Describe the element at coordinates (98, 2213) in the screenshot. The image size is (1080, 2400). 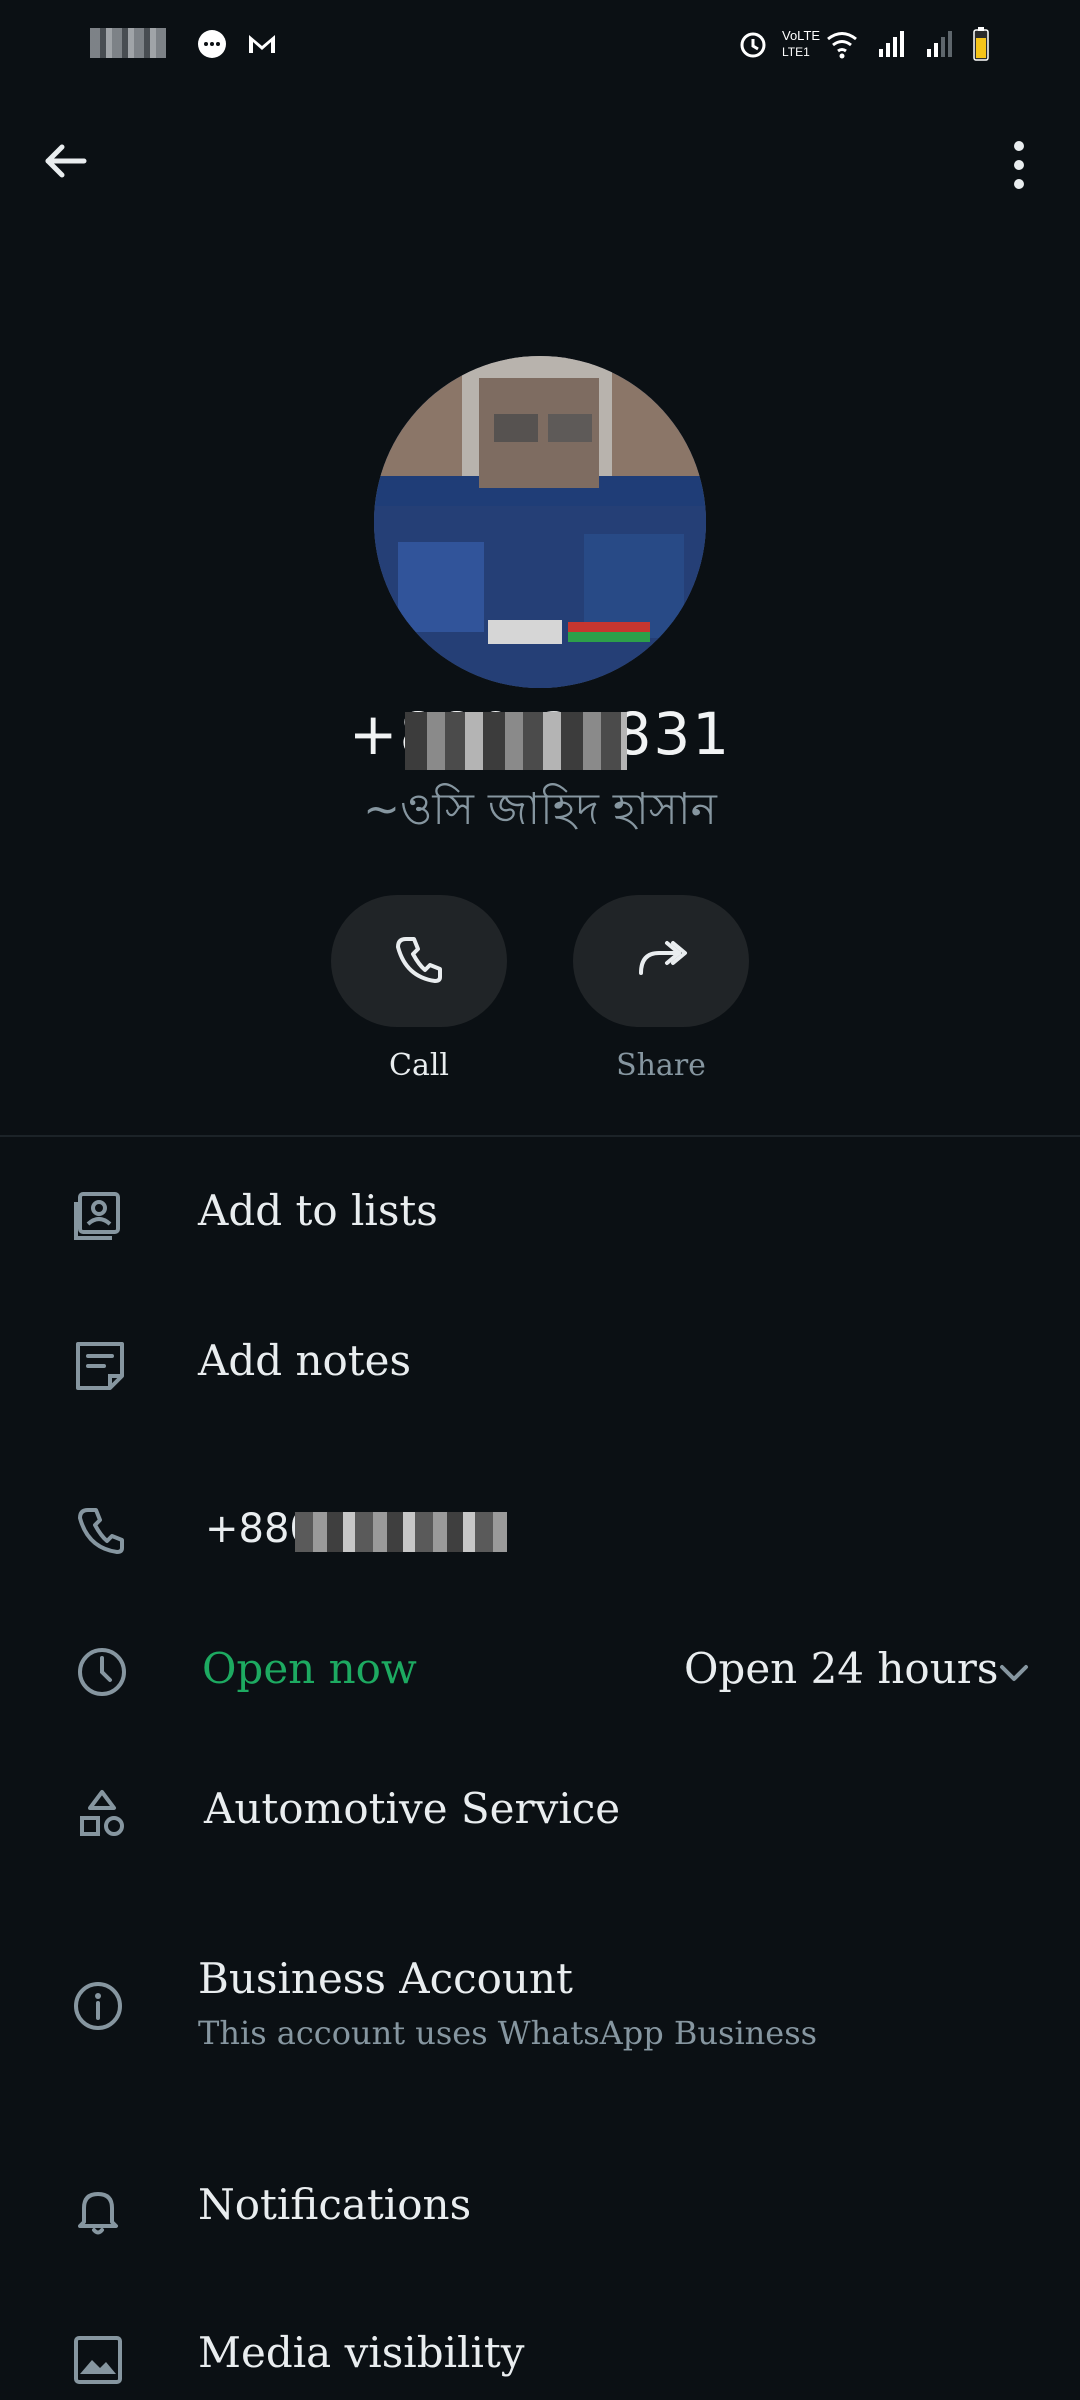
I see `bell-icon` at that location.